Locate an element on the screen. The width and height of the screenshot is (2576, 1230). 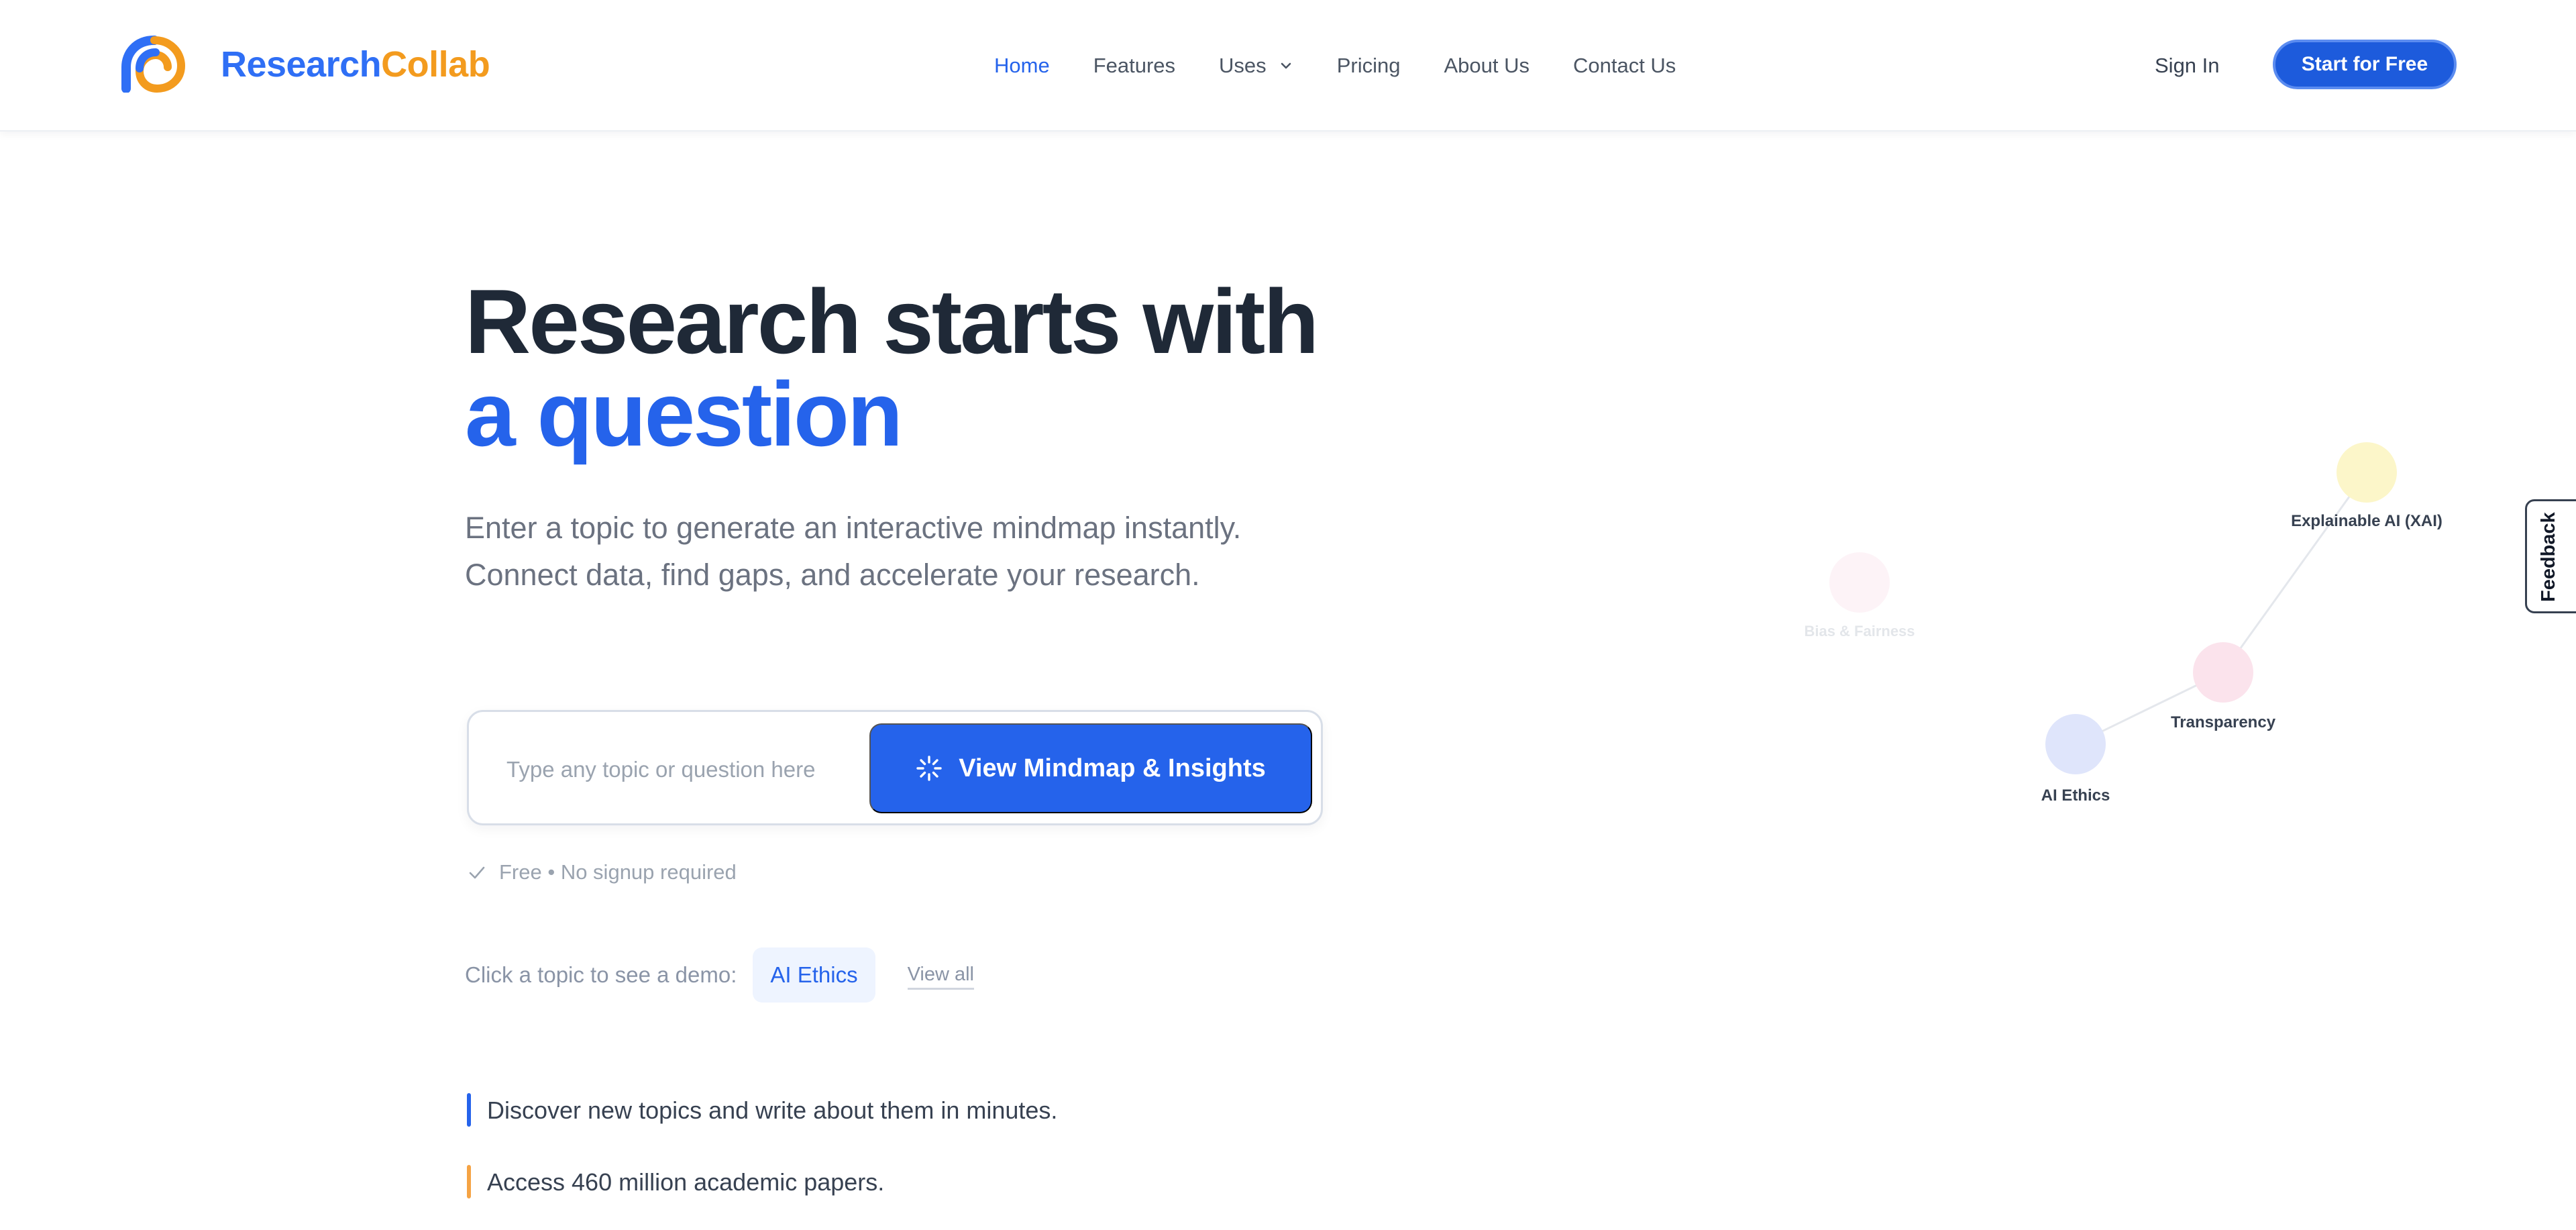
free-note-text: Free • No signup required is located at coordinates (618, 872).